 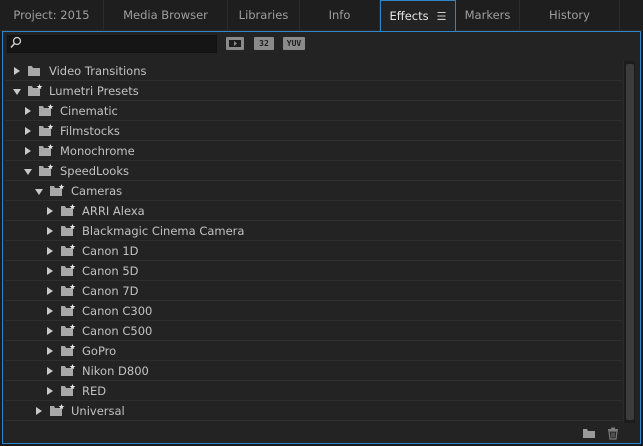 I want to click on tab-markers: Markers, so click(x=488, y=15).